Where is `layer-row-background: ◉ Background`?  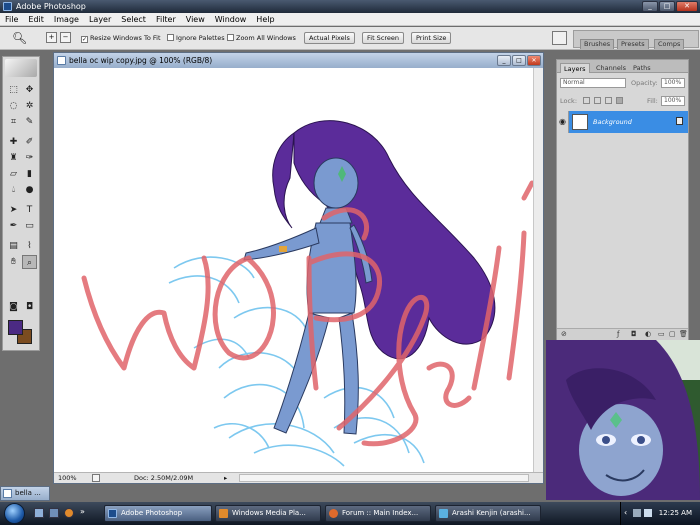 layer-row-background: ◉ Background is located at coordinates (622, 122).